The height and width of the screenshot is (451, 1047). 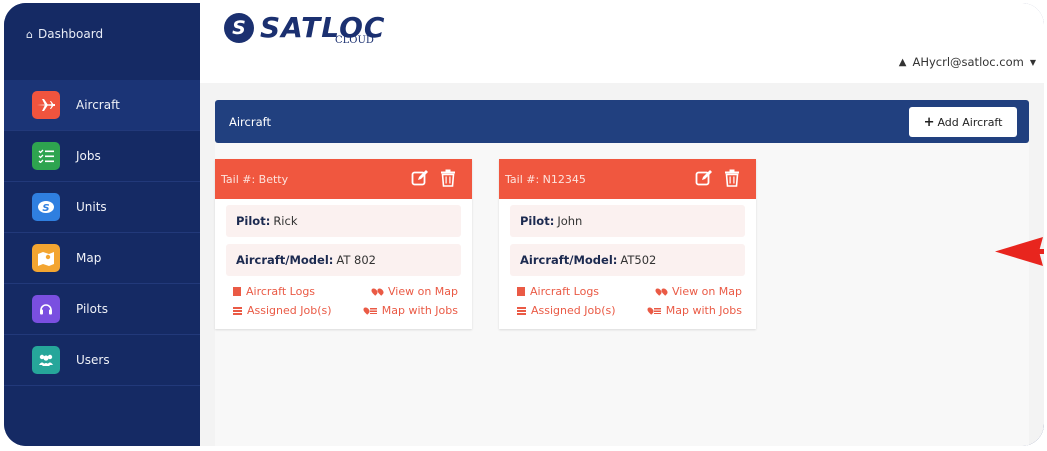 I want to click on aircraft-panel-header: Aircraft + Add Aircraft, so click(x=622, y=121).